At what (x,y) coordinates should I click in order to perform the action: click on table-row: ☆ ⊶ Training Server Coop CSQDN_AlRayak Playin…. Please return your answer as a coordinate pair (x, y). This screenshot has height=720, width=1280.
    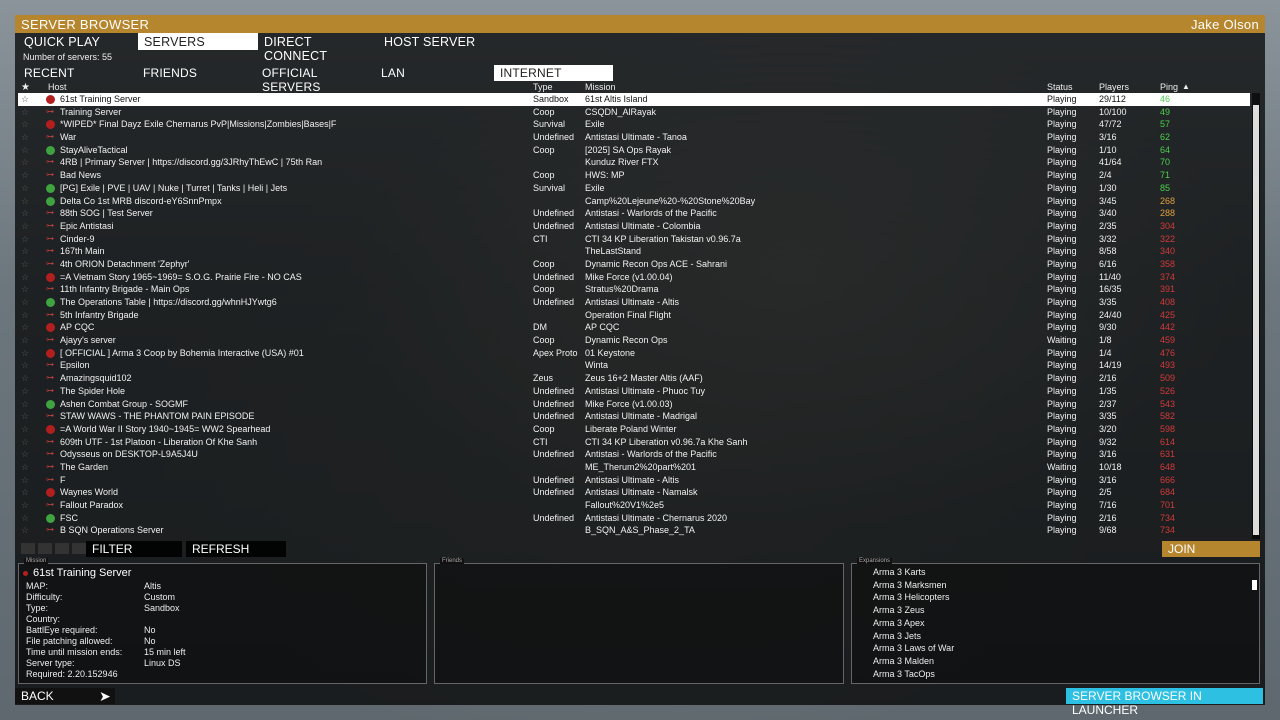
    Looking at the image, I should click on (634, 112).